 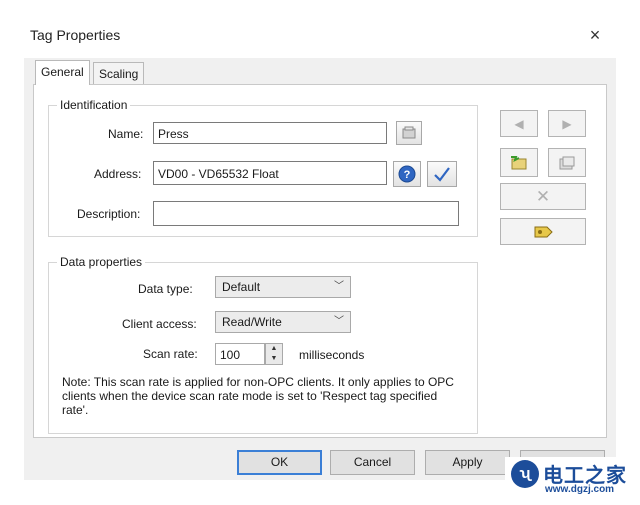 I want to click on duplicate-tag-button, so click(x=567, y=162).